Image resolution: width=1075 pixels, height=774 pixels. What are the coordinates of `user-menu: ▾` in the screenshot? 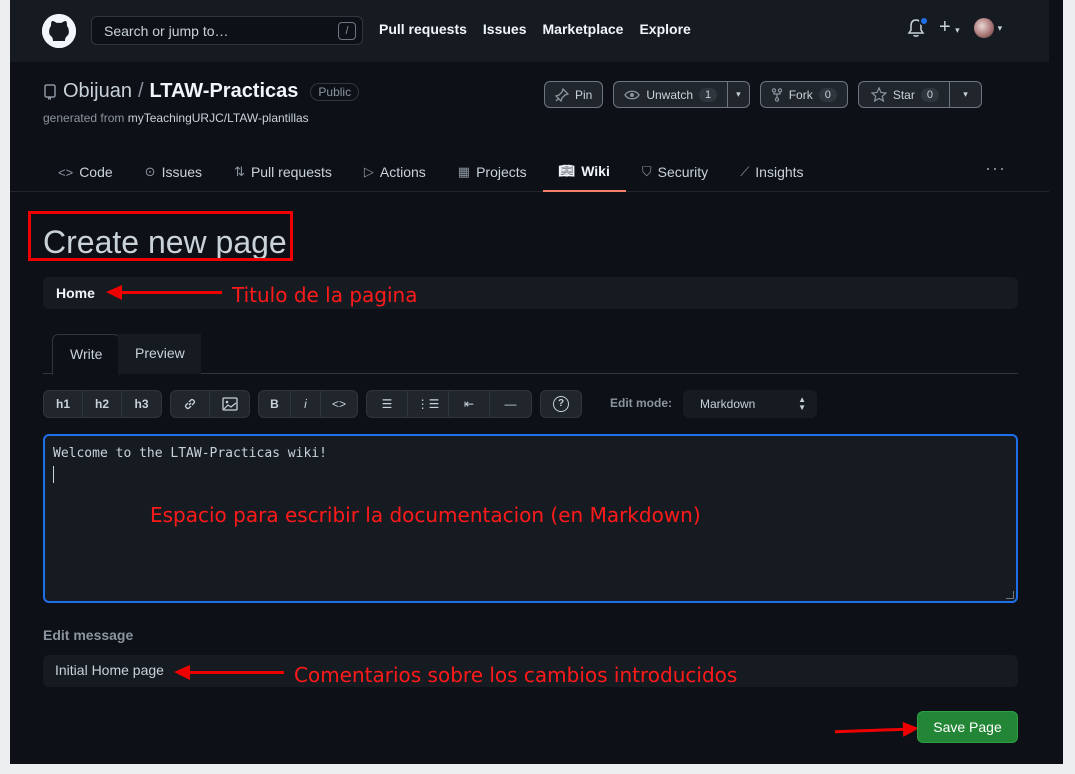 It's located at (988, 28).